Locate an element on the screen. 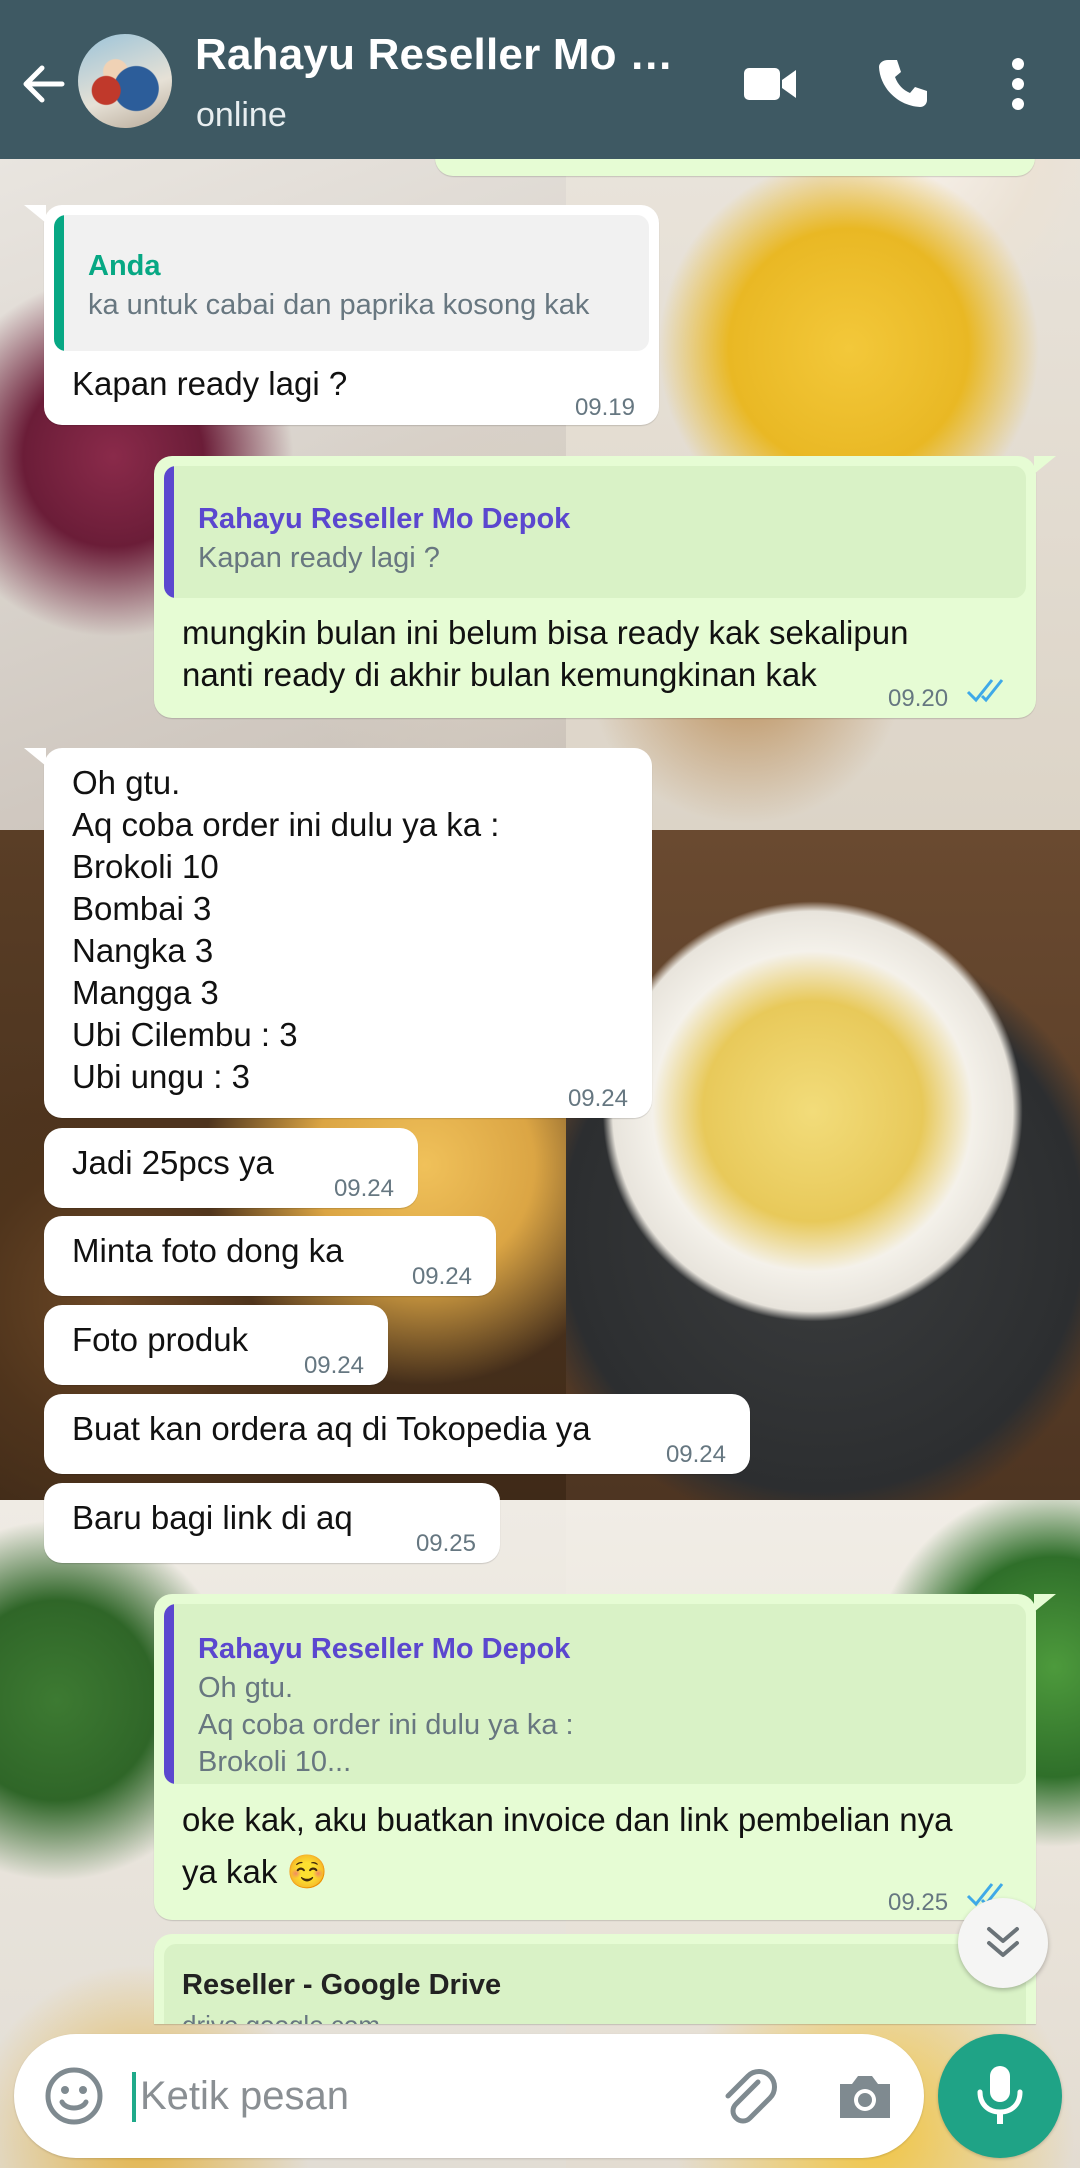 This screenshot has height=2168, width=1080. message-text: Kapan ready lagi ? is located at coordinates (210, 383).